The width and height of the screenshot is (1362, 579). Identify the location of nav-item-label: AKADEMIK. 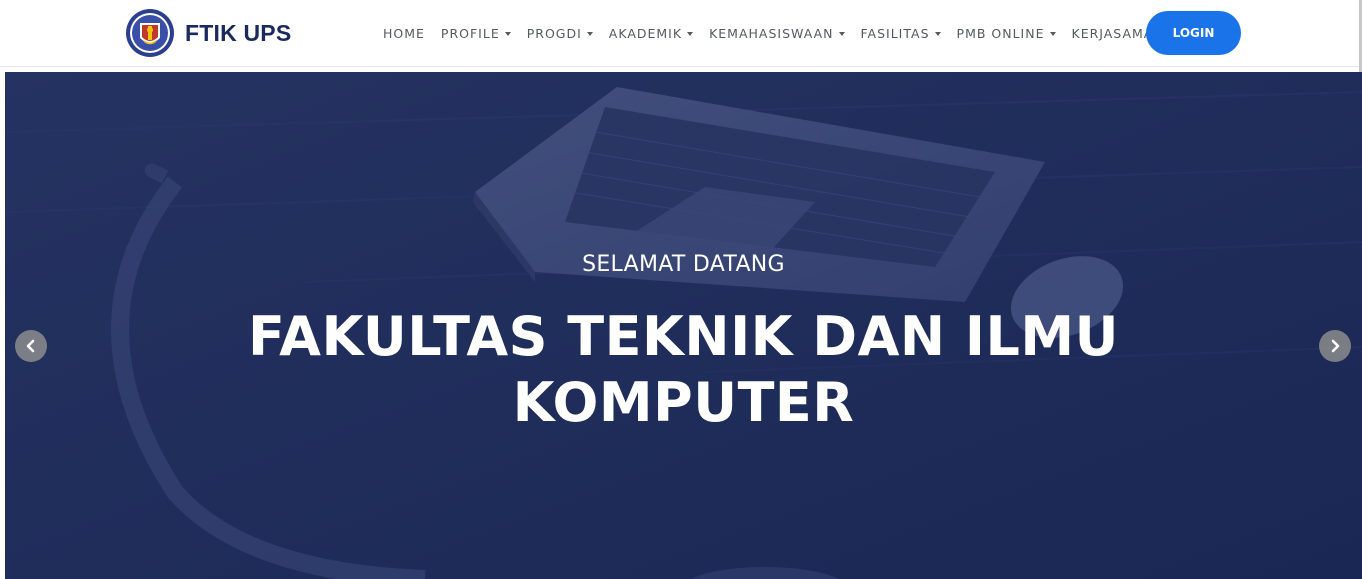
(645, 33).